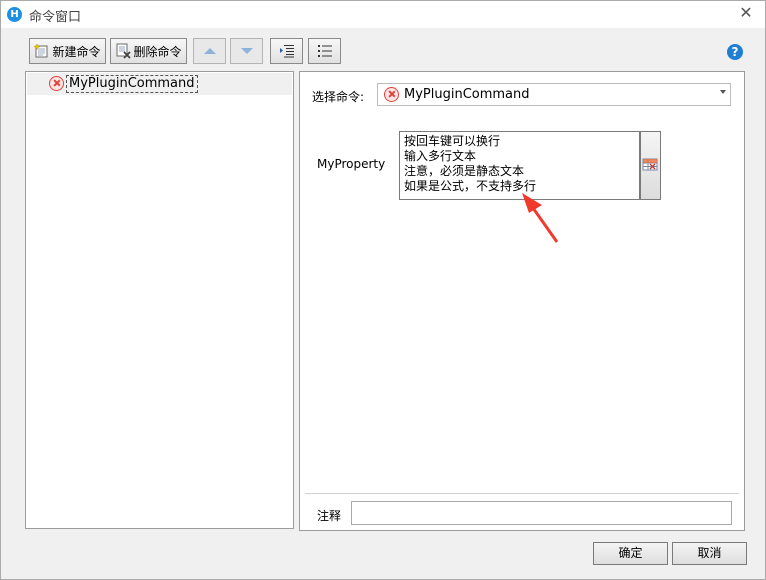  What do you see at coordinates (338, 97) in the screenshot?
I see `select-command-label: 选择命令:` at bounding box center [338, 97].